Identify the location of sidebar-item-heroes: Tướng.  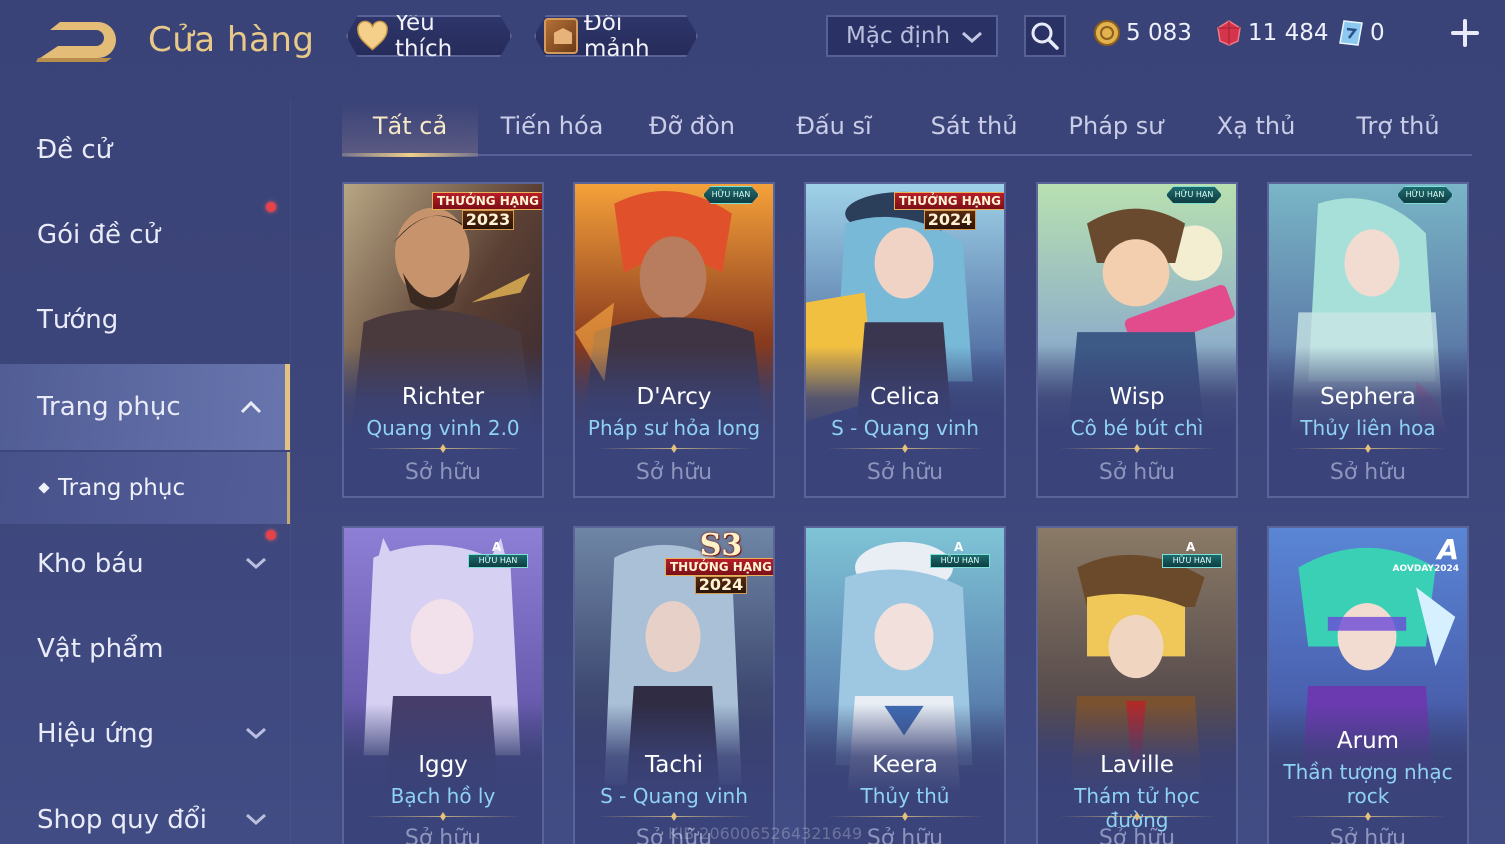
(145, 320).